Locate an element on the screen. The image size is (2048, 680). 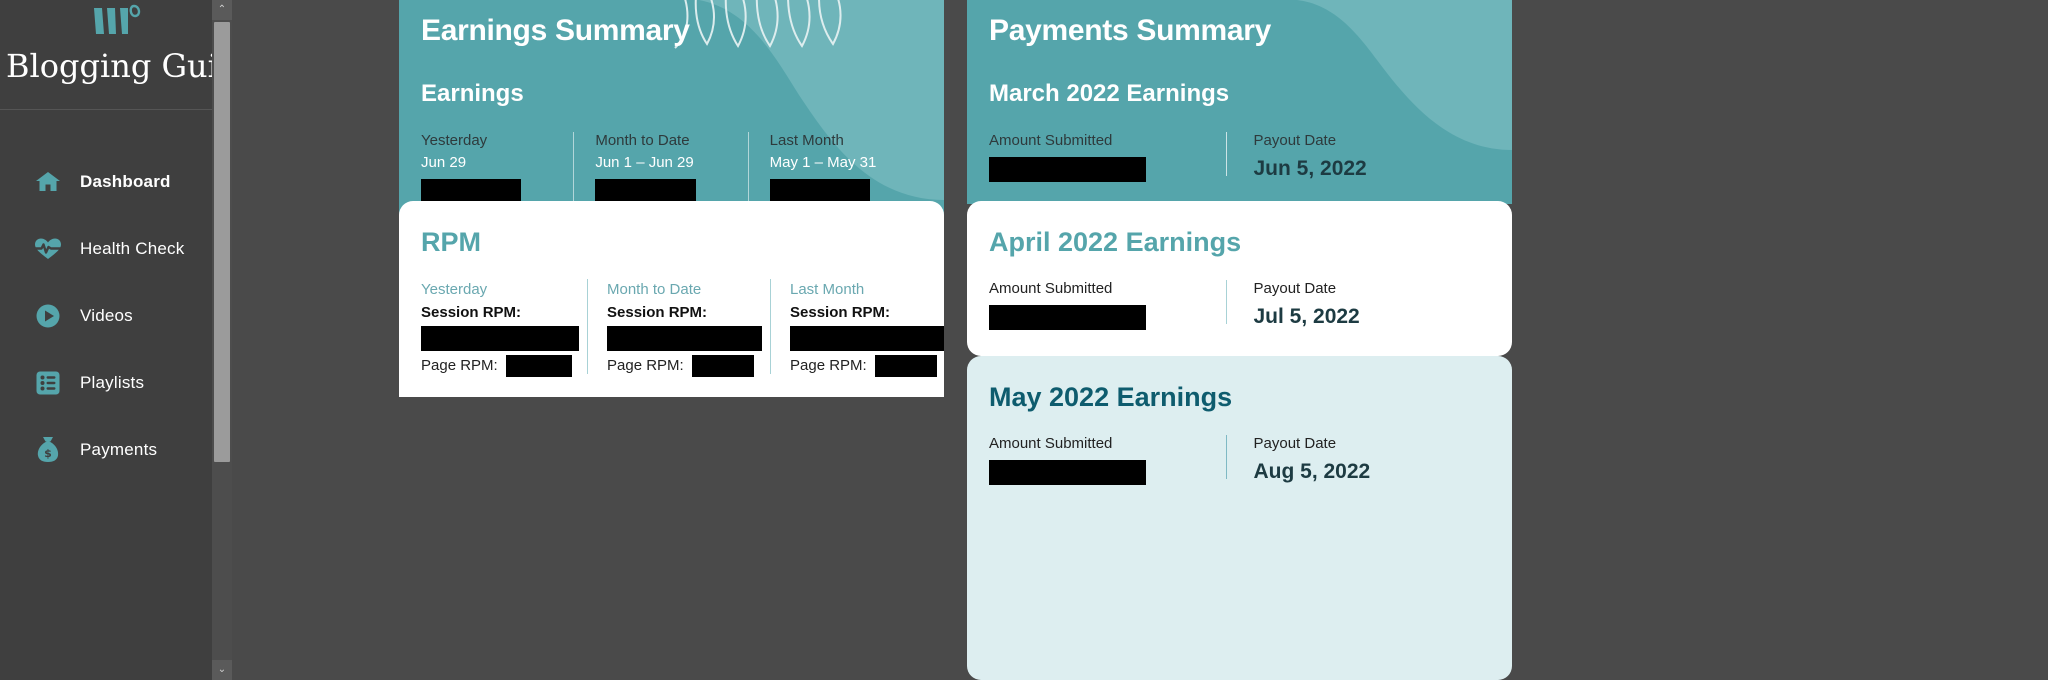
sidebar-item-label: Health Check is located at coordinates (132, 248).